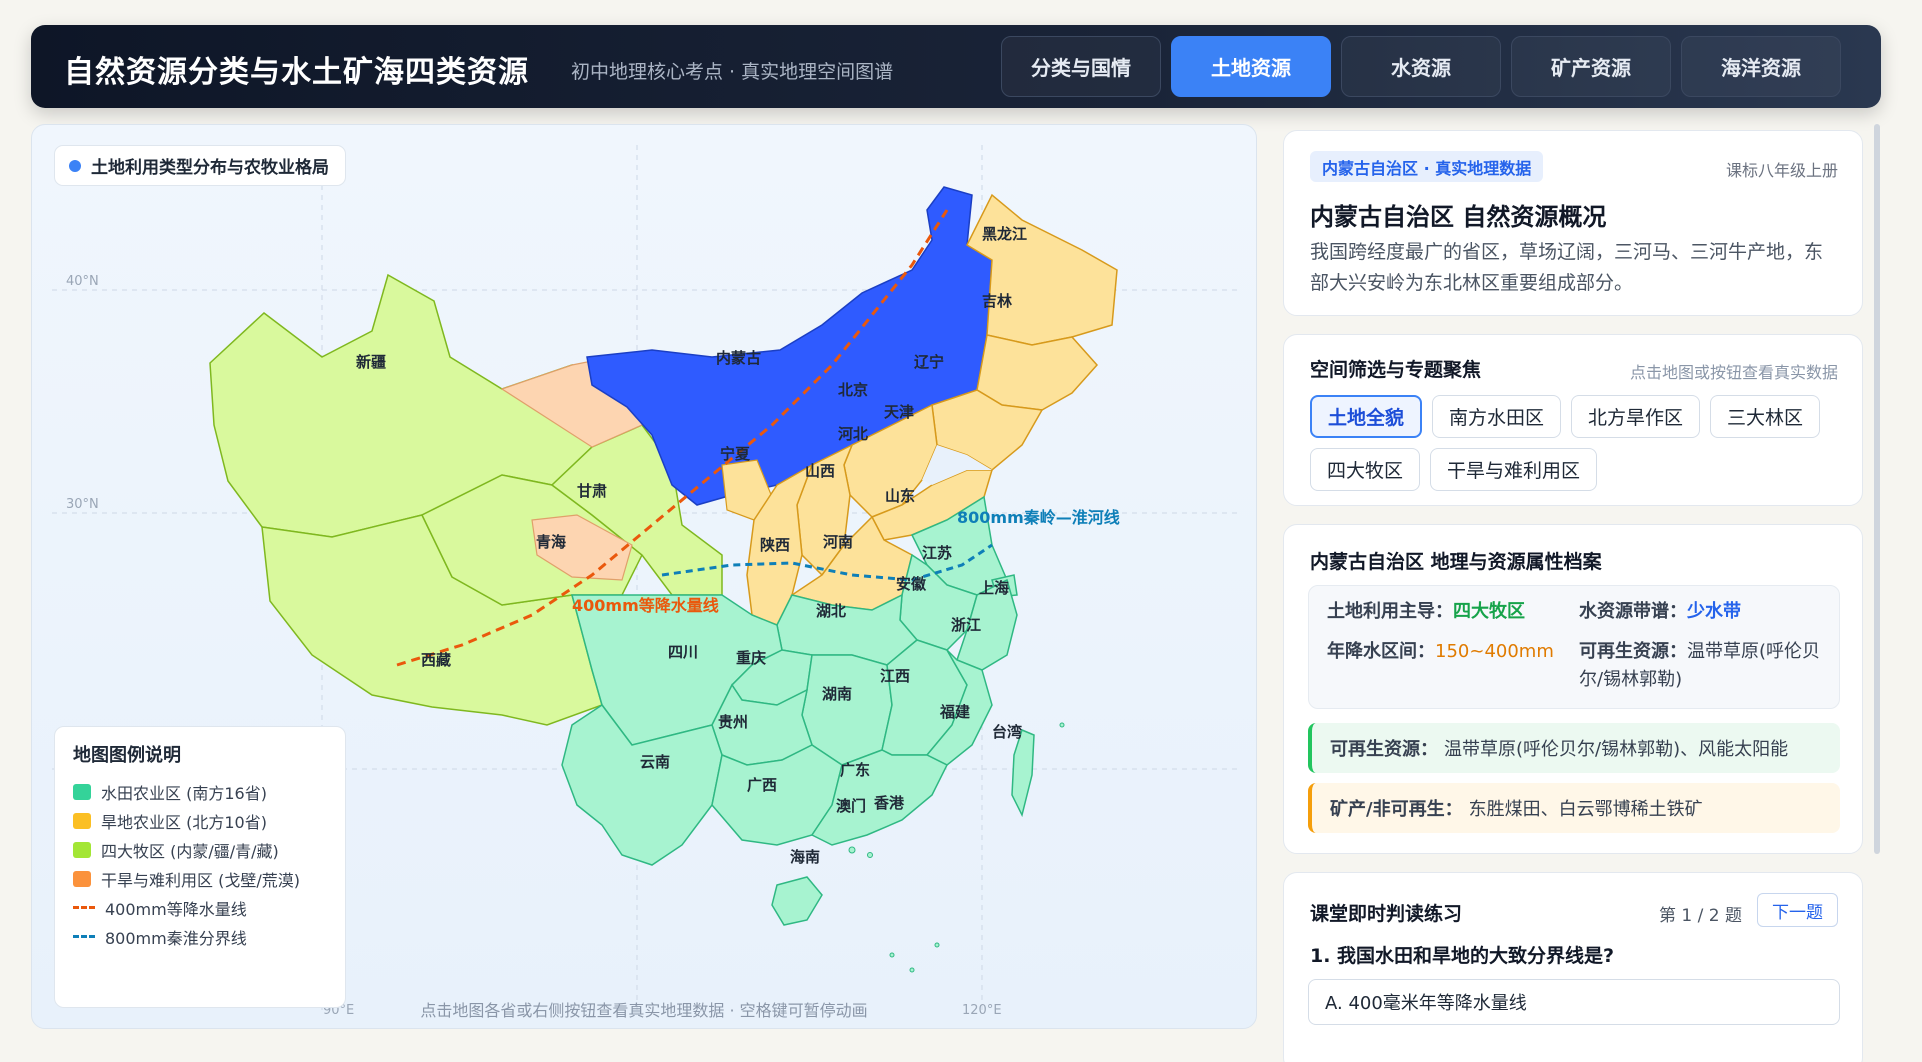 The image size is (1922, 1062). I want to click on province-jilin, so click(1037, 372).